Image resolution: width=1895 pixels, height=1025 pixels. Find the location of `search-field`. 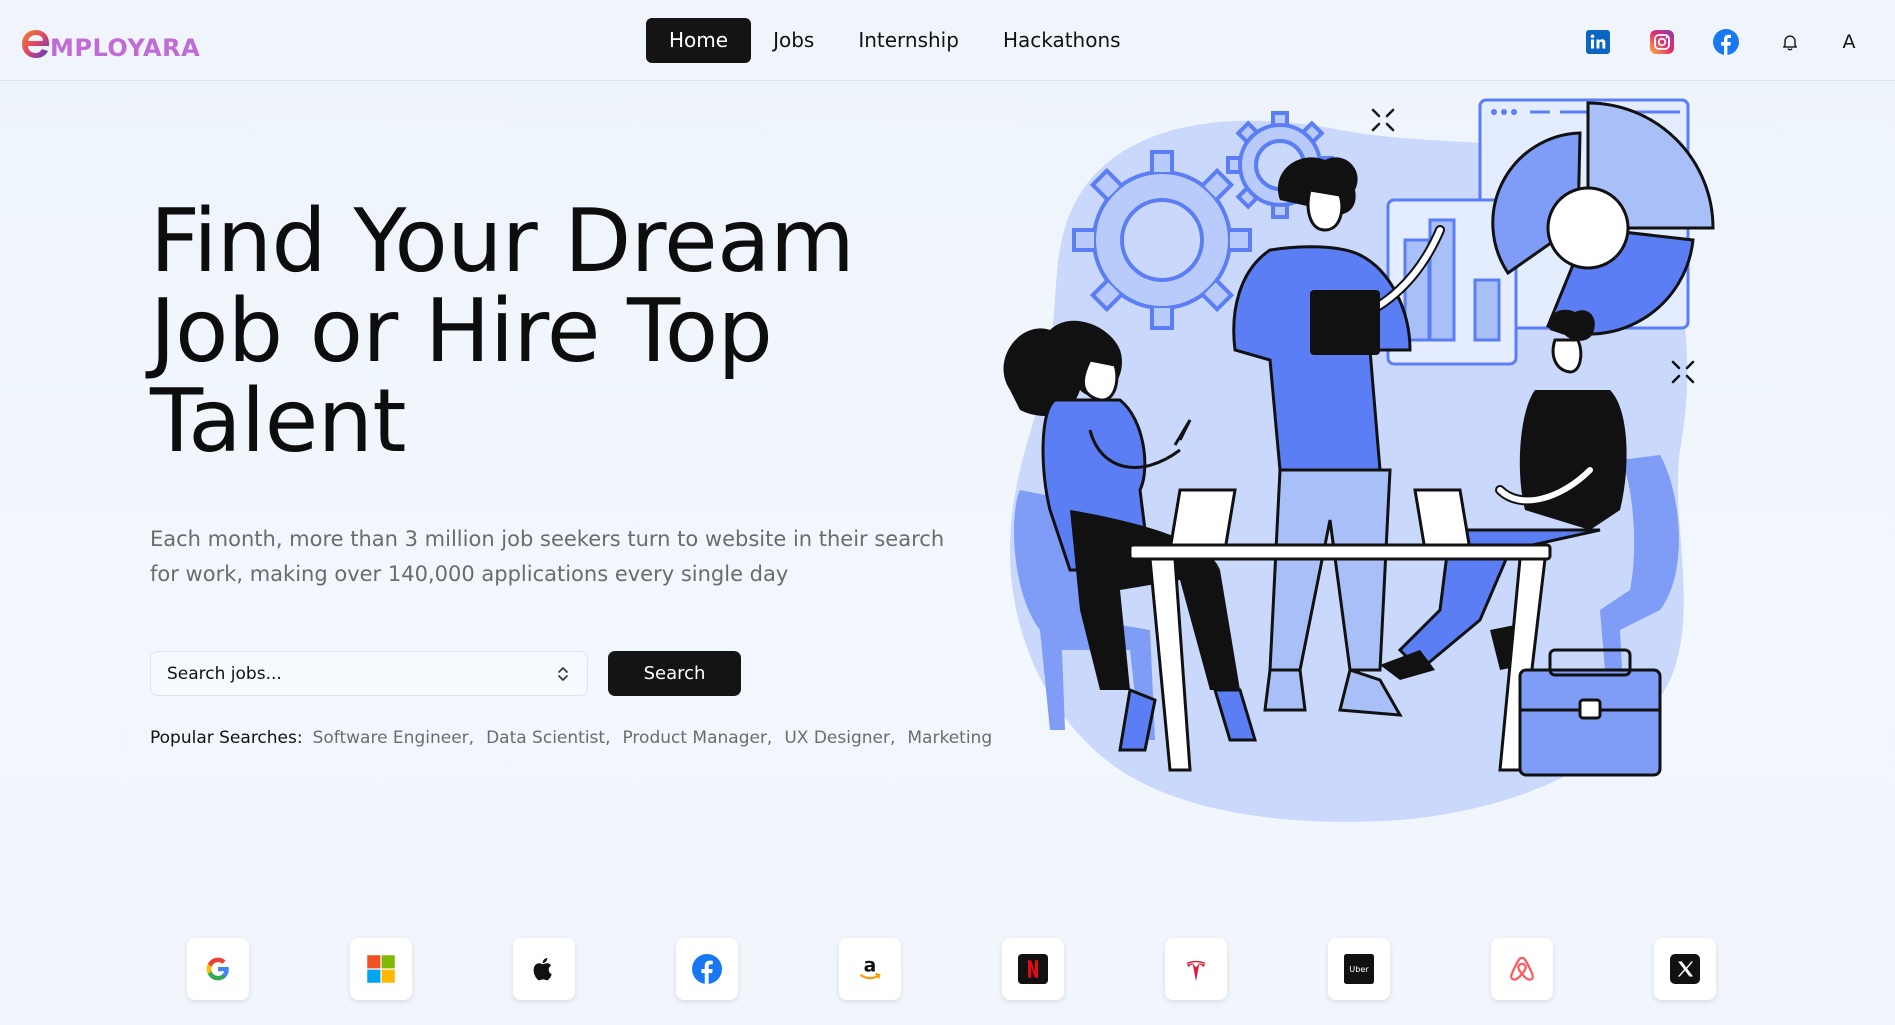

search-field is located at coordinates (369, 673).